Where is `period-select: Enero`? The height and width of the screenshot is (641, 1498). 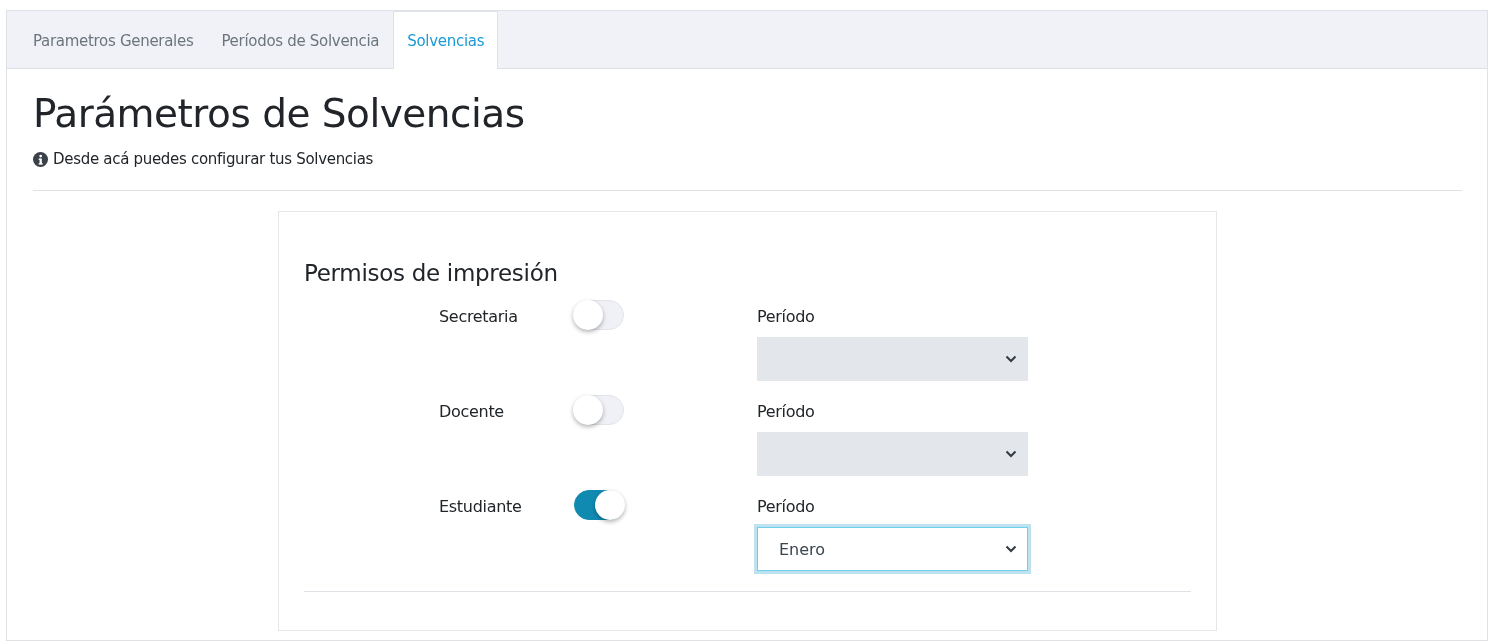 period-select: Enero is located at coordinates (892, 549).